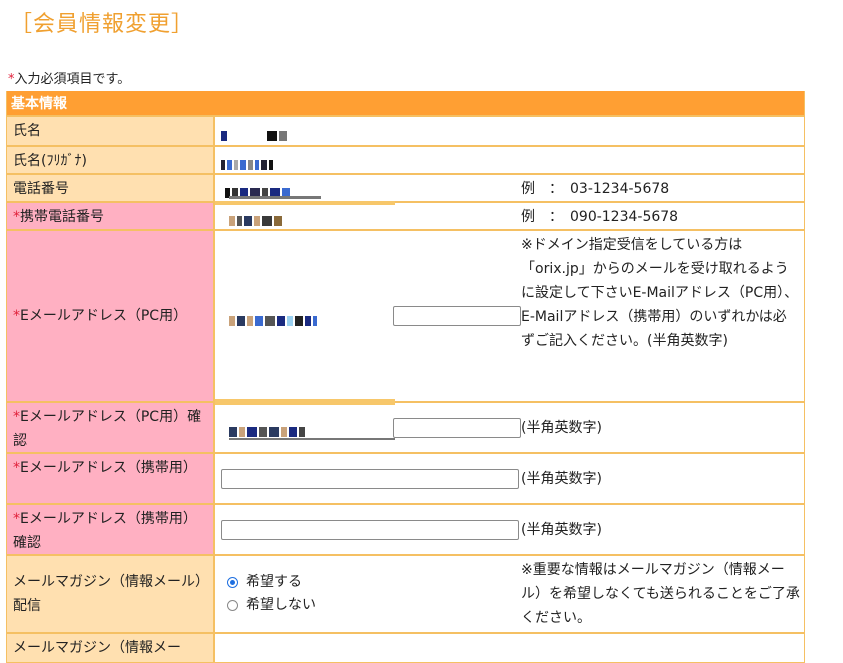 The width and height of the screenshot is (843, 663). Describe the element at coordinates (105, 531) in the screenshot. I see `label-email-mobile-confirm-text: Eメールアドレス（携帯用）確認` at that location.